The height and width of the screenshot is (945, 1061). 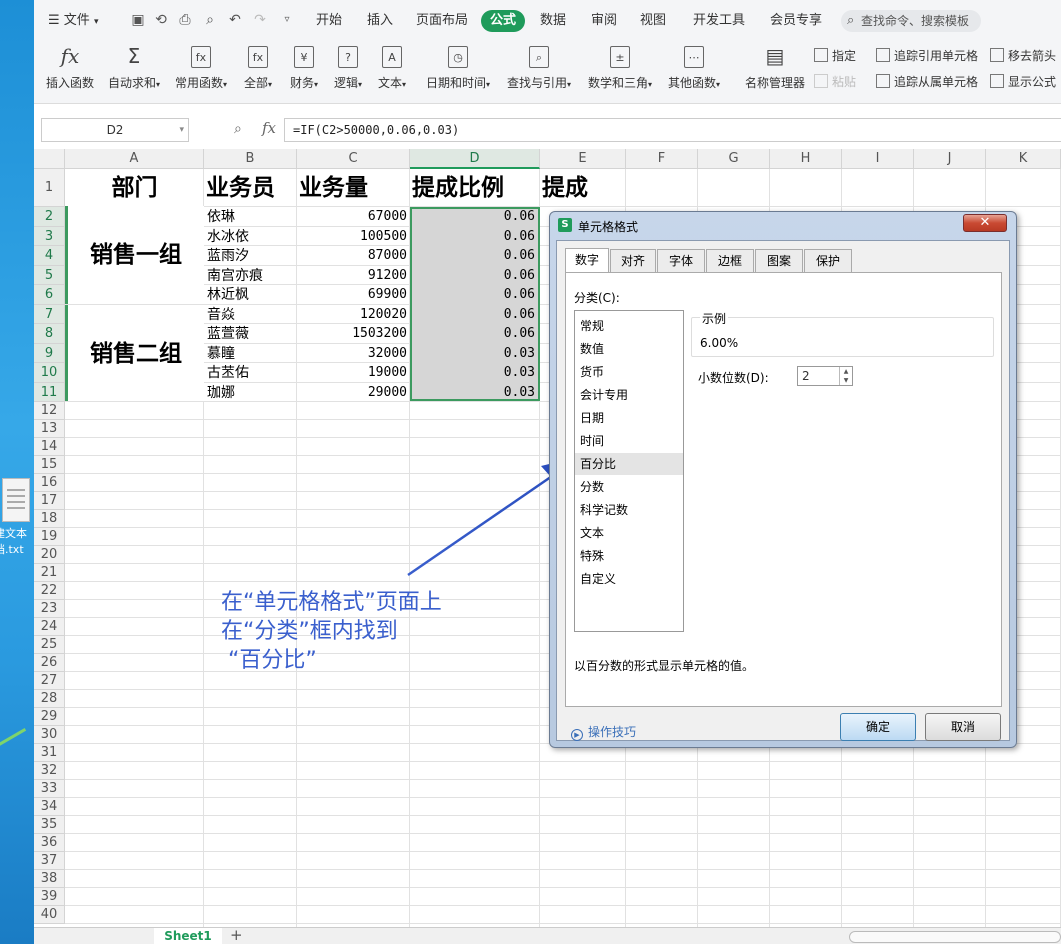 What do you see at coordinates (49, 519) in the screenshot?
I see `row-header-18: 18` at bounding box center [49, 519].